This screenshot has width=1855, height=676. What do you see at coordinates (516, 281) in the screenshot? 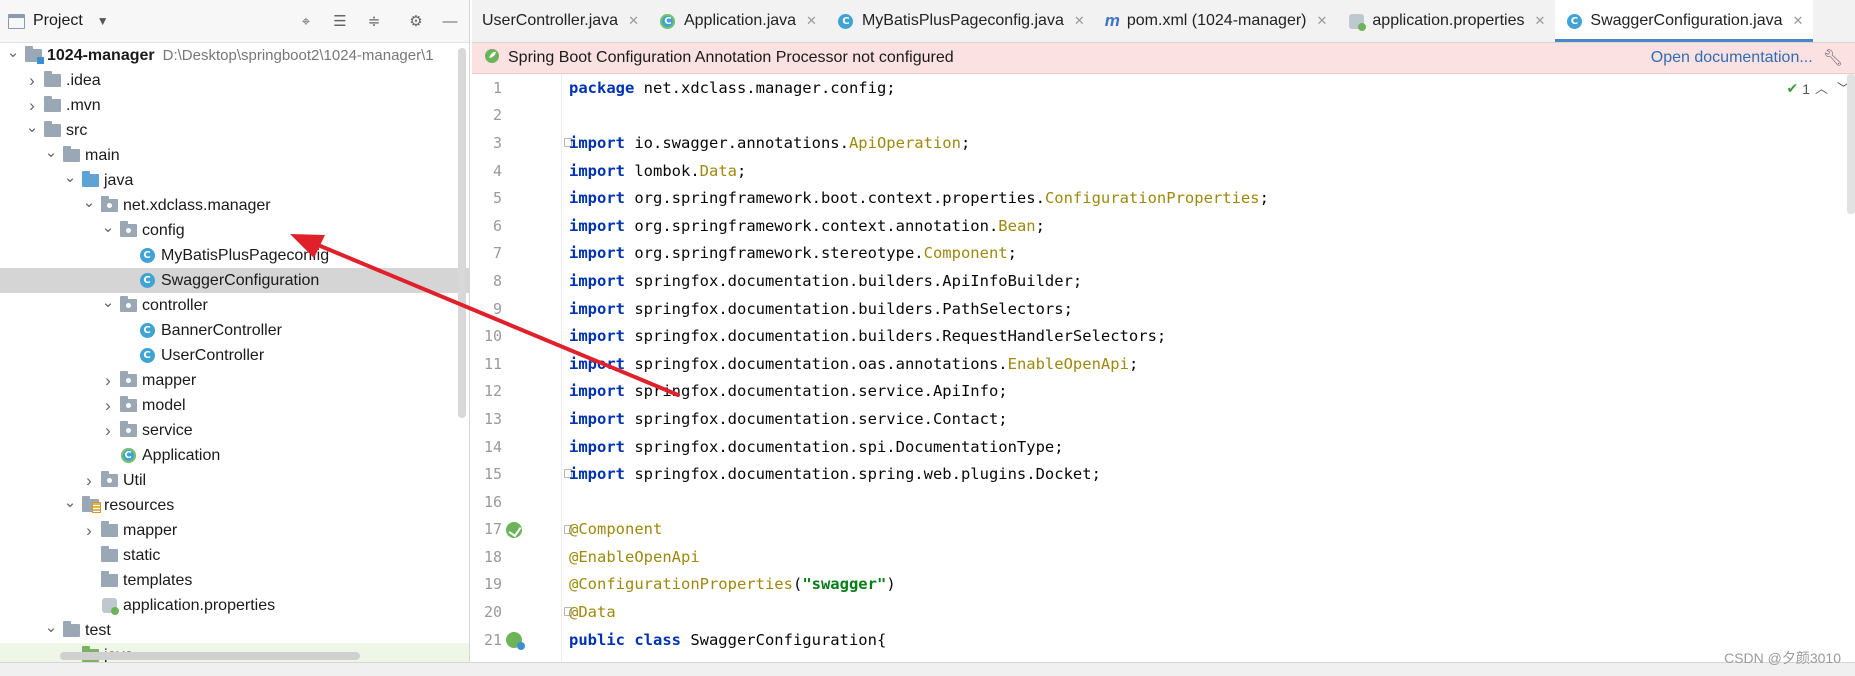
I see `gutter-line: 8` at bounding box center [516, 281].